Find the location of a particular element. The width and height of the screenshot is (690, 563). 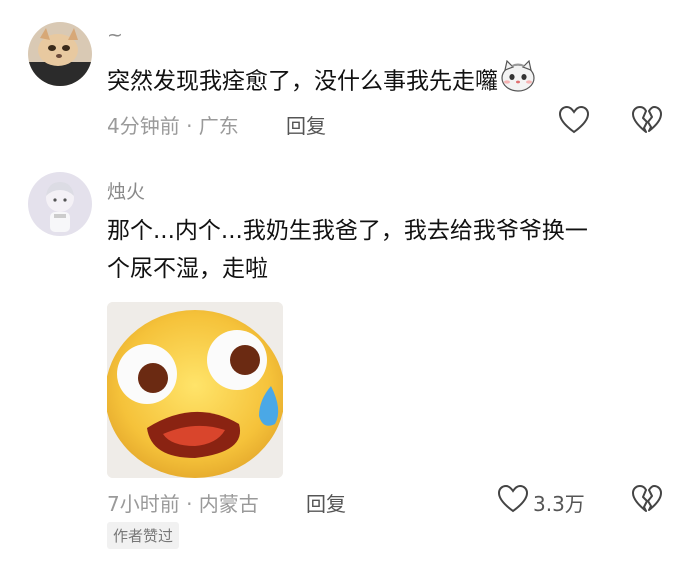

comment-text: 那个...内个...我奶生我爸了，我去给我爷爷换一 个尿不湿，走啦 is located at coordinates (387, 250).